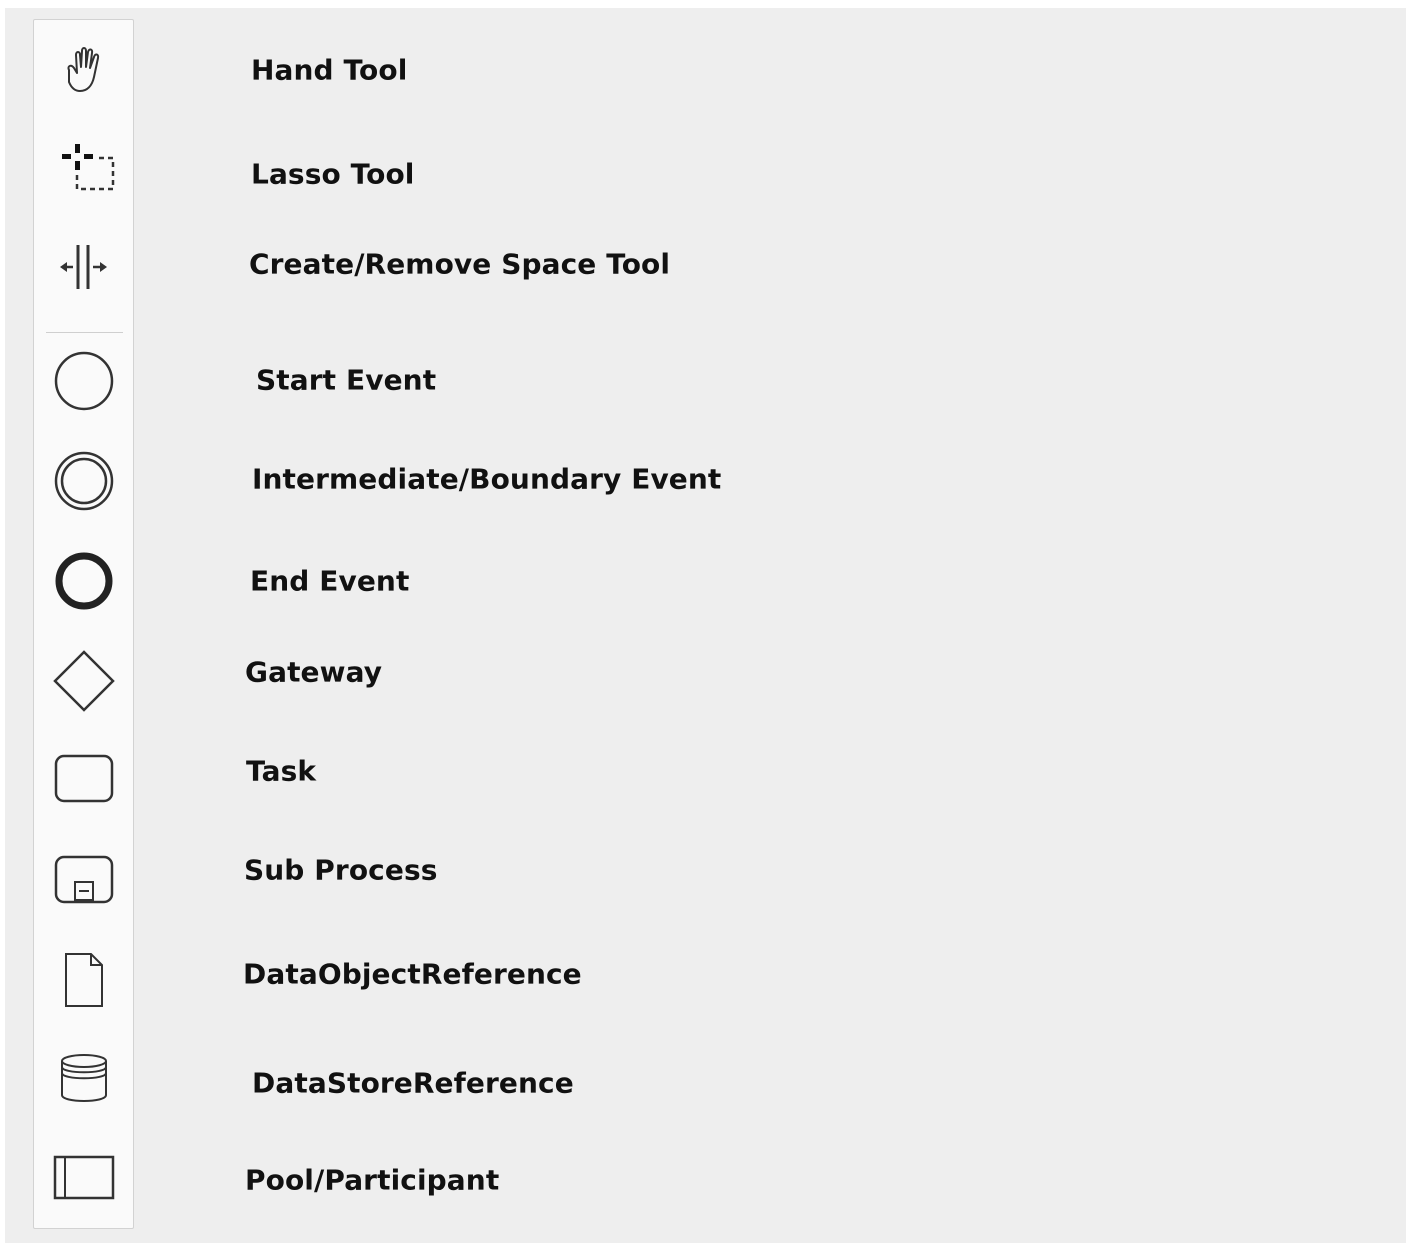 This screenshot has width=1411, height=1243. I want to click on palette-entry-pool, so click(84, 1178).